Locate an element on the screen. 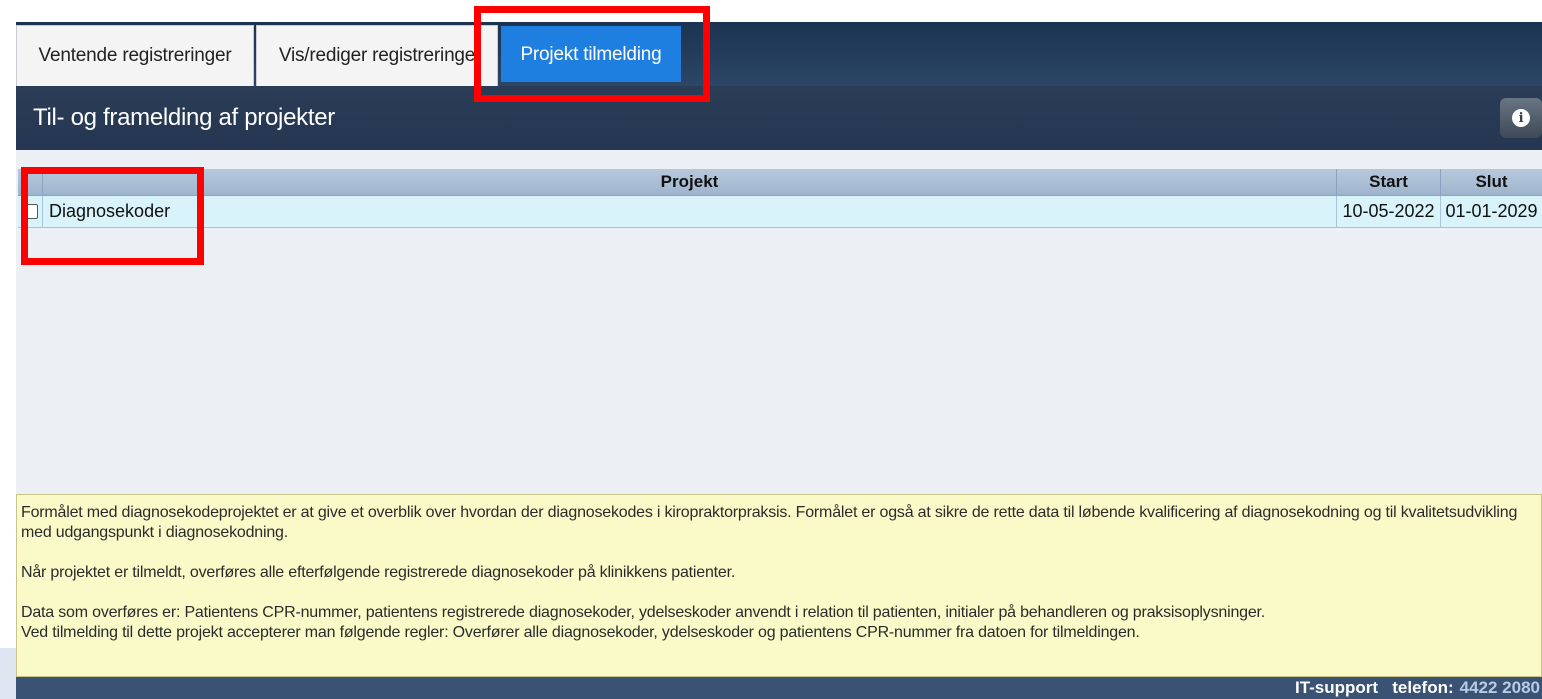 The width and height of the screenshot is (1542, 699). row-checkbox-cell is located at coordinates (30, 211).